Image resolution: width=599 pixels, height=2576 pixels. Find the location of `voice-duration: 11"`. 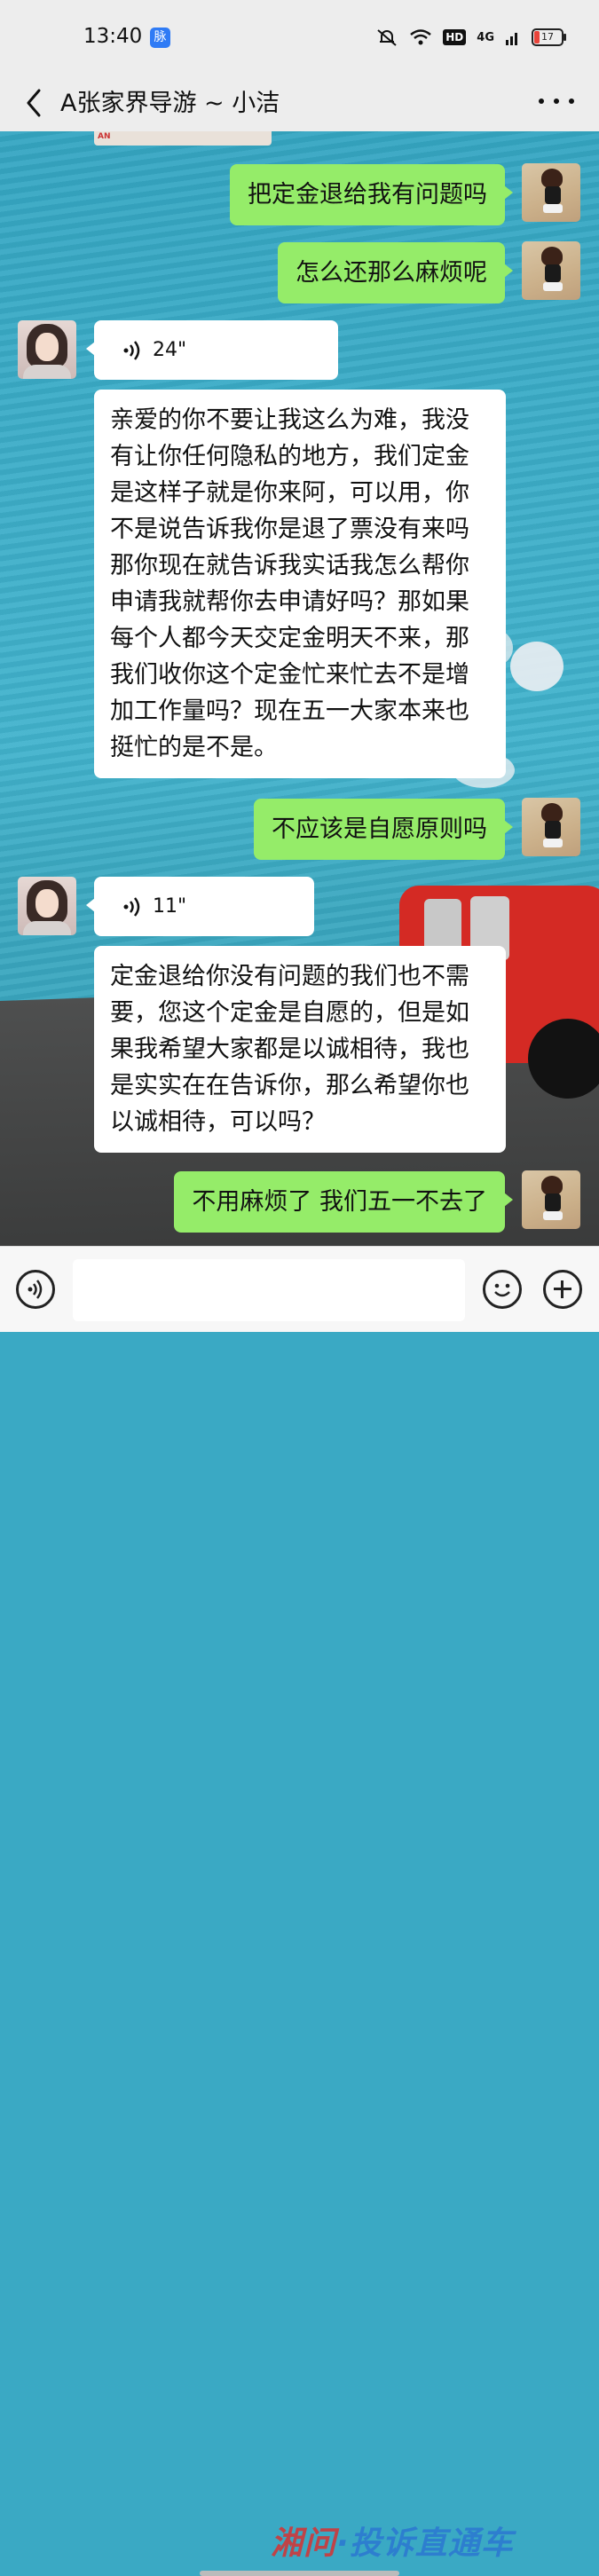

voice-duration: 11" is located at coordinates (170, 906).